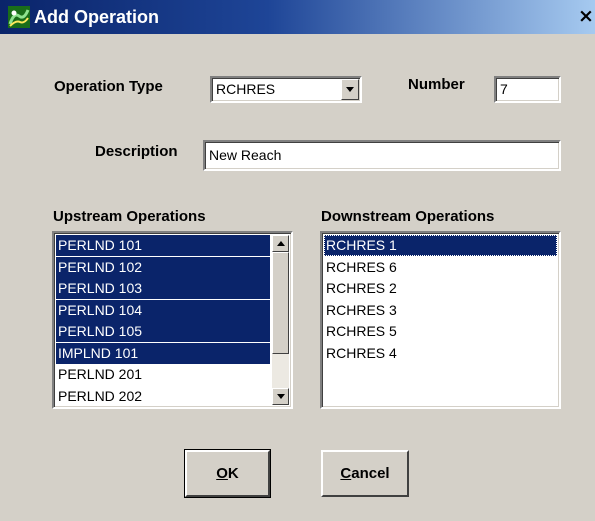 This screenshot has height=521, width=595. I want to click on operation-type-select: RCHRES, so click(286, 89).